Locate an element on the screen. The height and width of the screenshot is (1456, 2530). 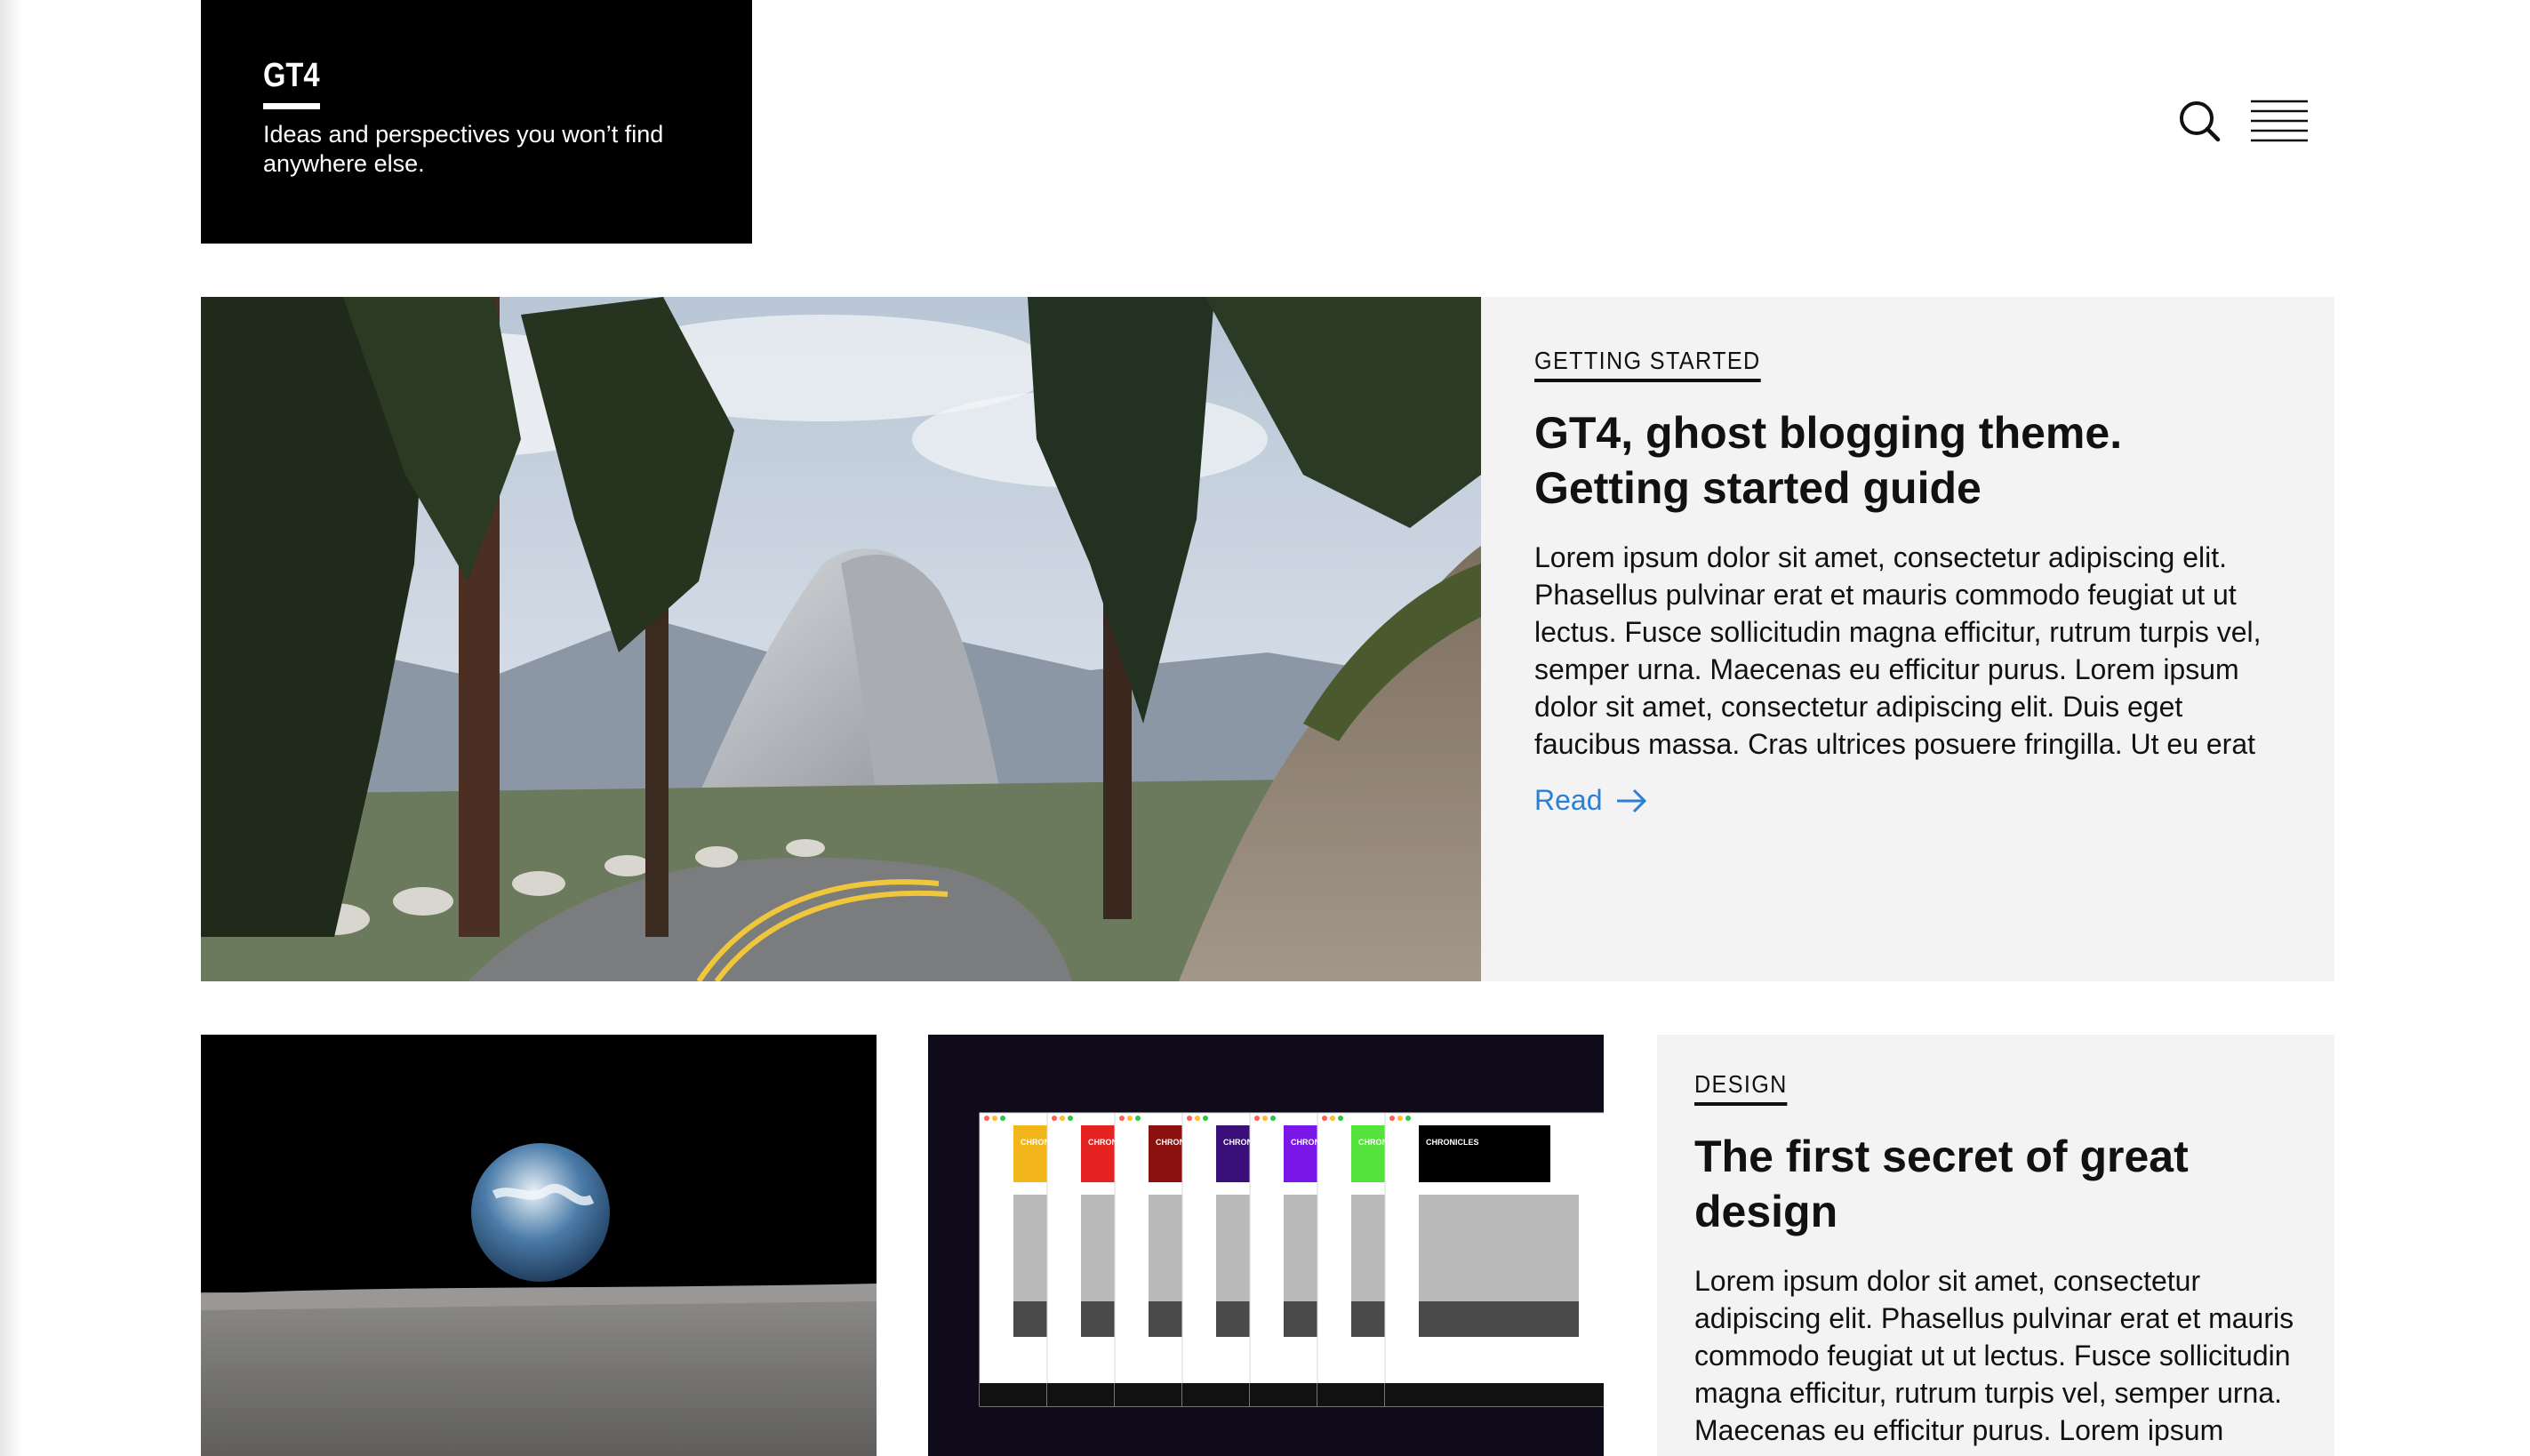
read-more-link: Read is located at coordinates (1590, 800).